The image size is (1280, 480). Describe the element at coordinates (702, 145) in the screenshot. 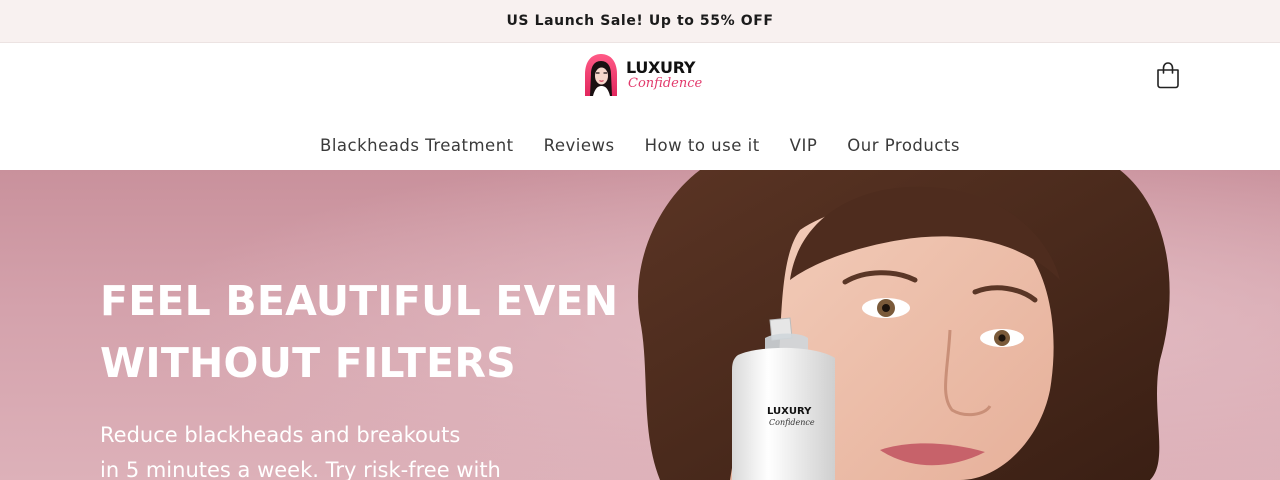

I see `nav-item-how-to-use: How to use it` at that location.